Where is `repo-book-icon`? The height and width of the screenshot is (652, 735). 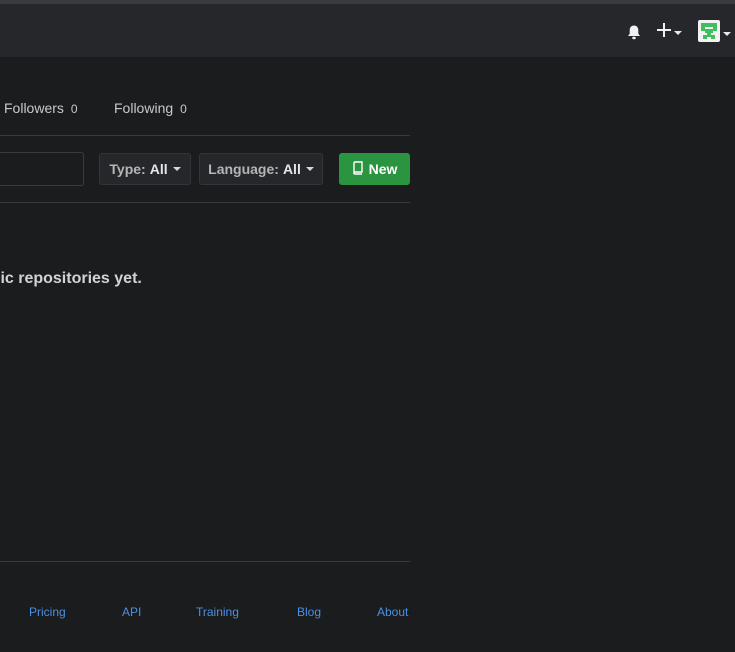 repo-book-icon is located at coordinates (358, 169).